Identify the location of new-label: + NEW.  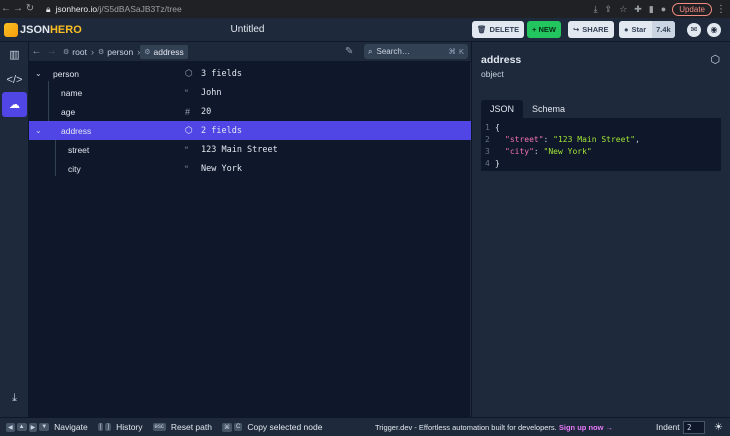
(544, 29).